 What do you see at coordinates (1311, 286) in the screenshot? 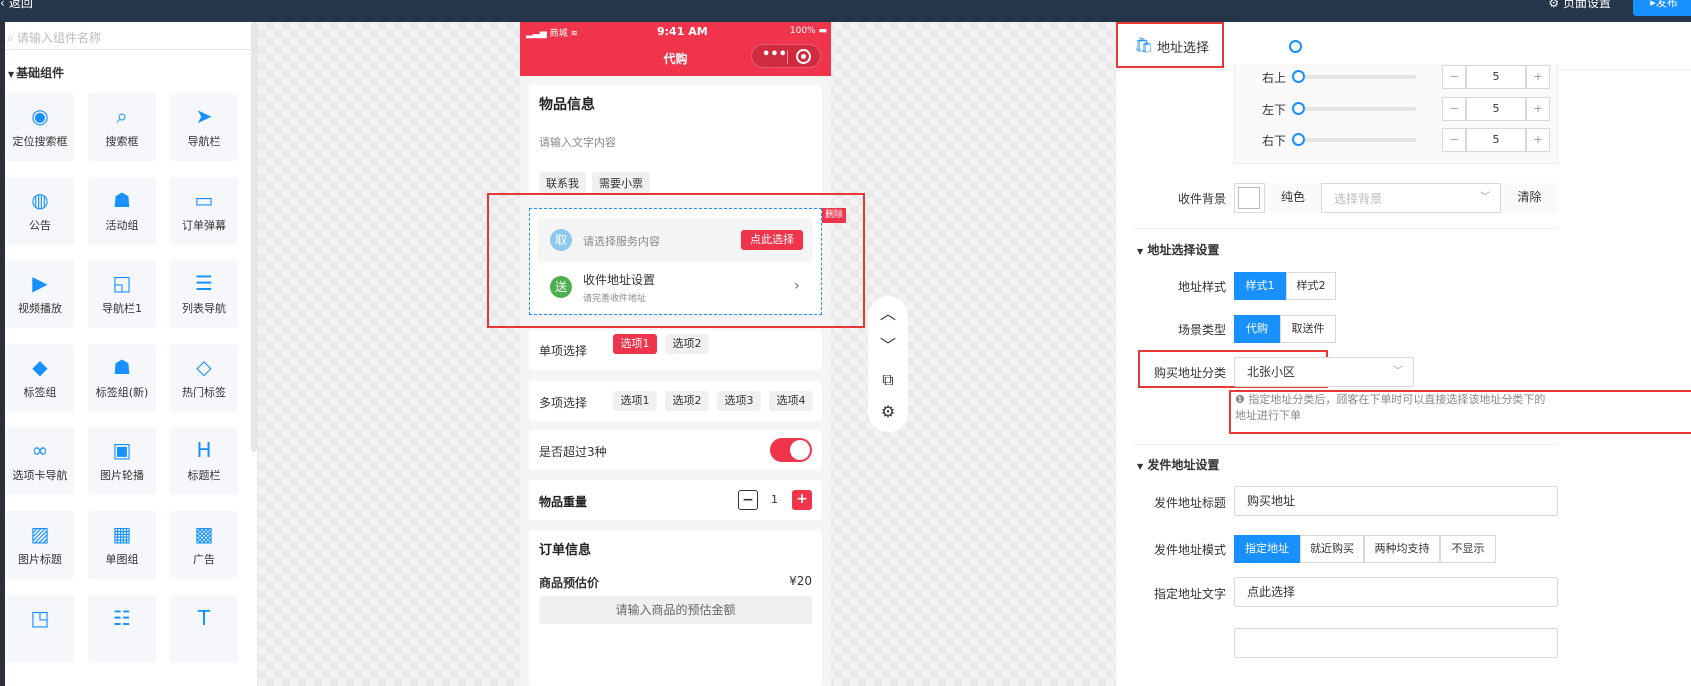
I see `style-option-2: 样式2` at bounding box center [1311, 286].